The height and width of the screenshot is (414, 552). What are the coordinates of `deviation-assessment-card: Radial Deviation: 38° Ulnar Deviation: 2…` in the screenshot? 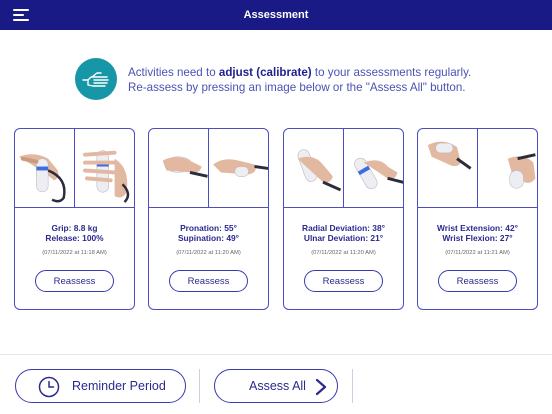 It's located at (343, 219).